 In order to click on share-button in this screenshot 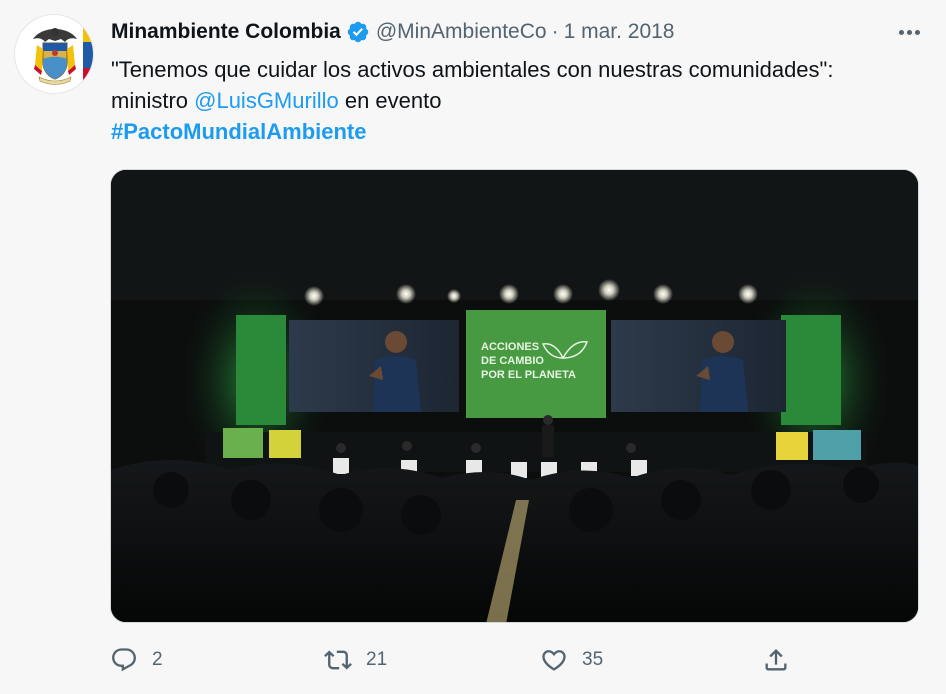, I will do `click(776, 660)`.